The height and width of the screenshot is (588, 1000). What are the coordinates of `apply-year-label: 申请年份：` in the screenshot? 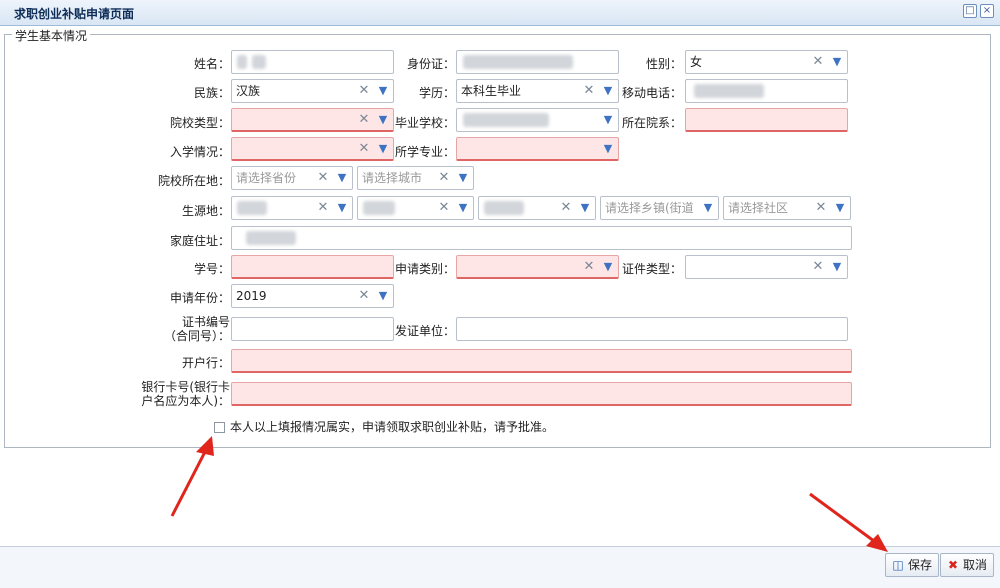 It's located at (199, 298).